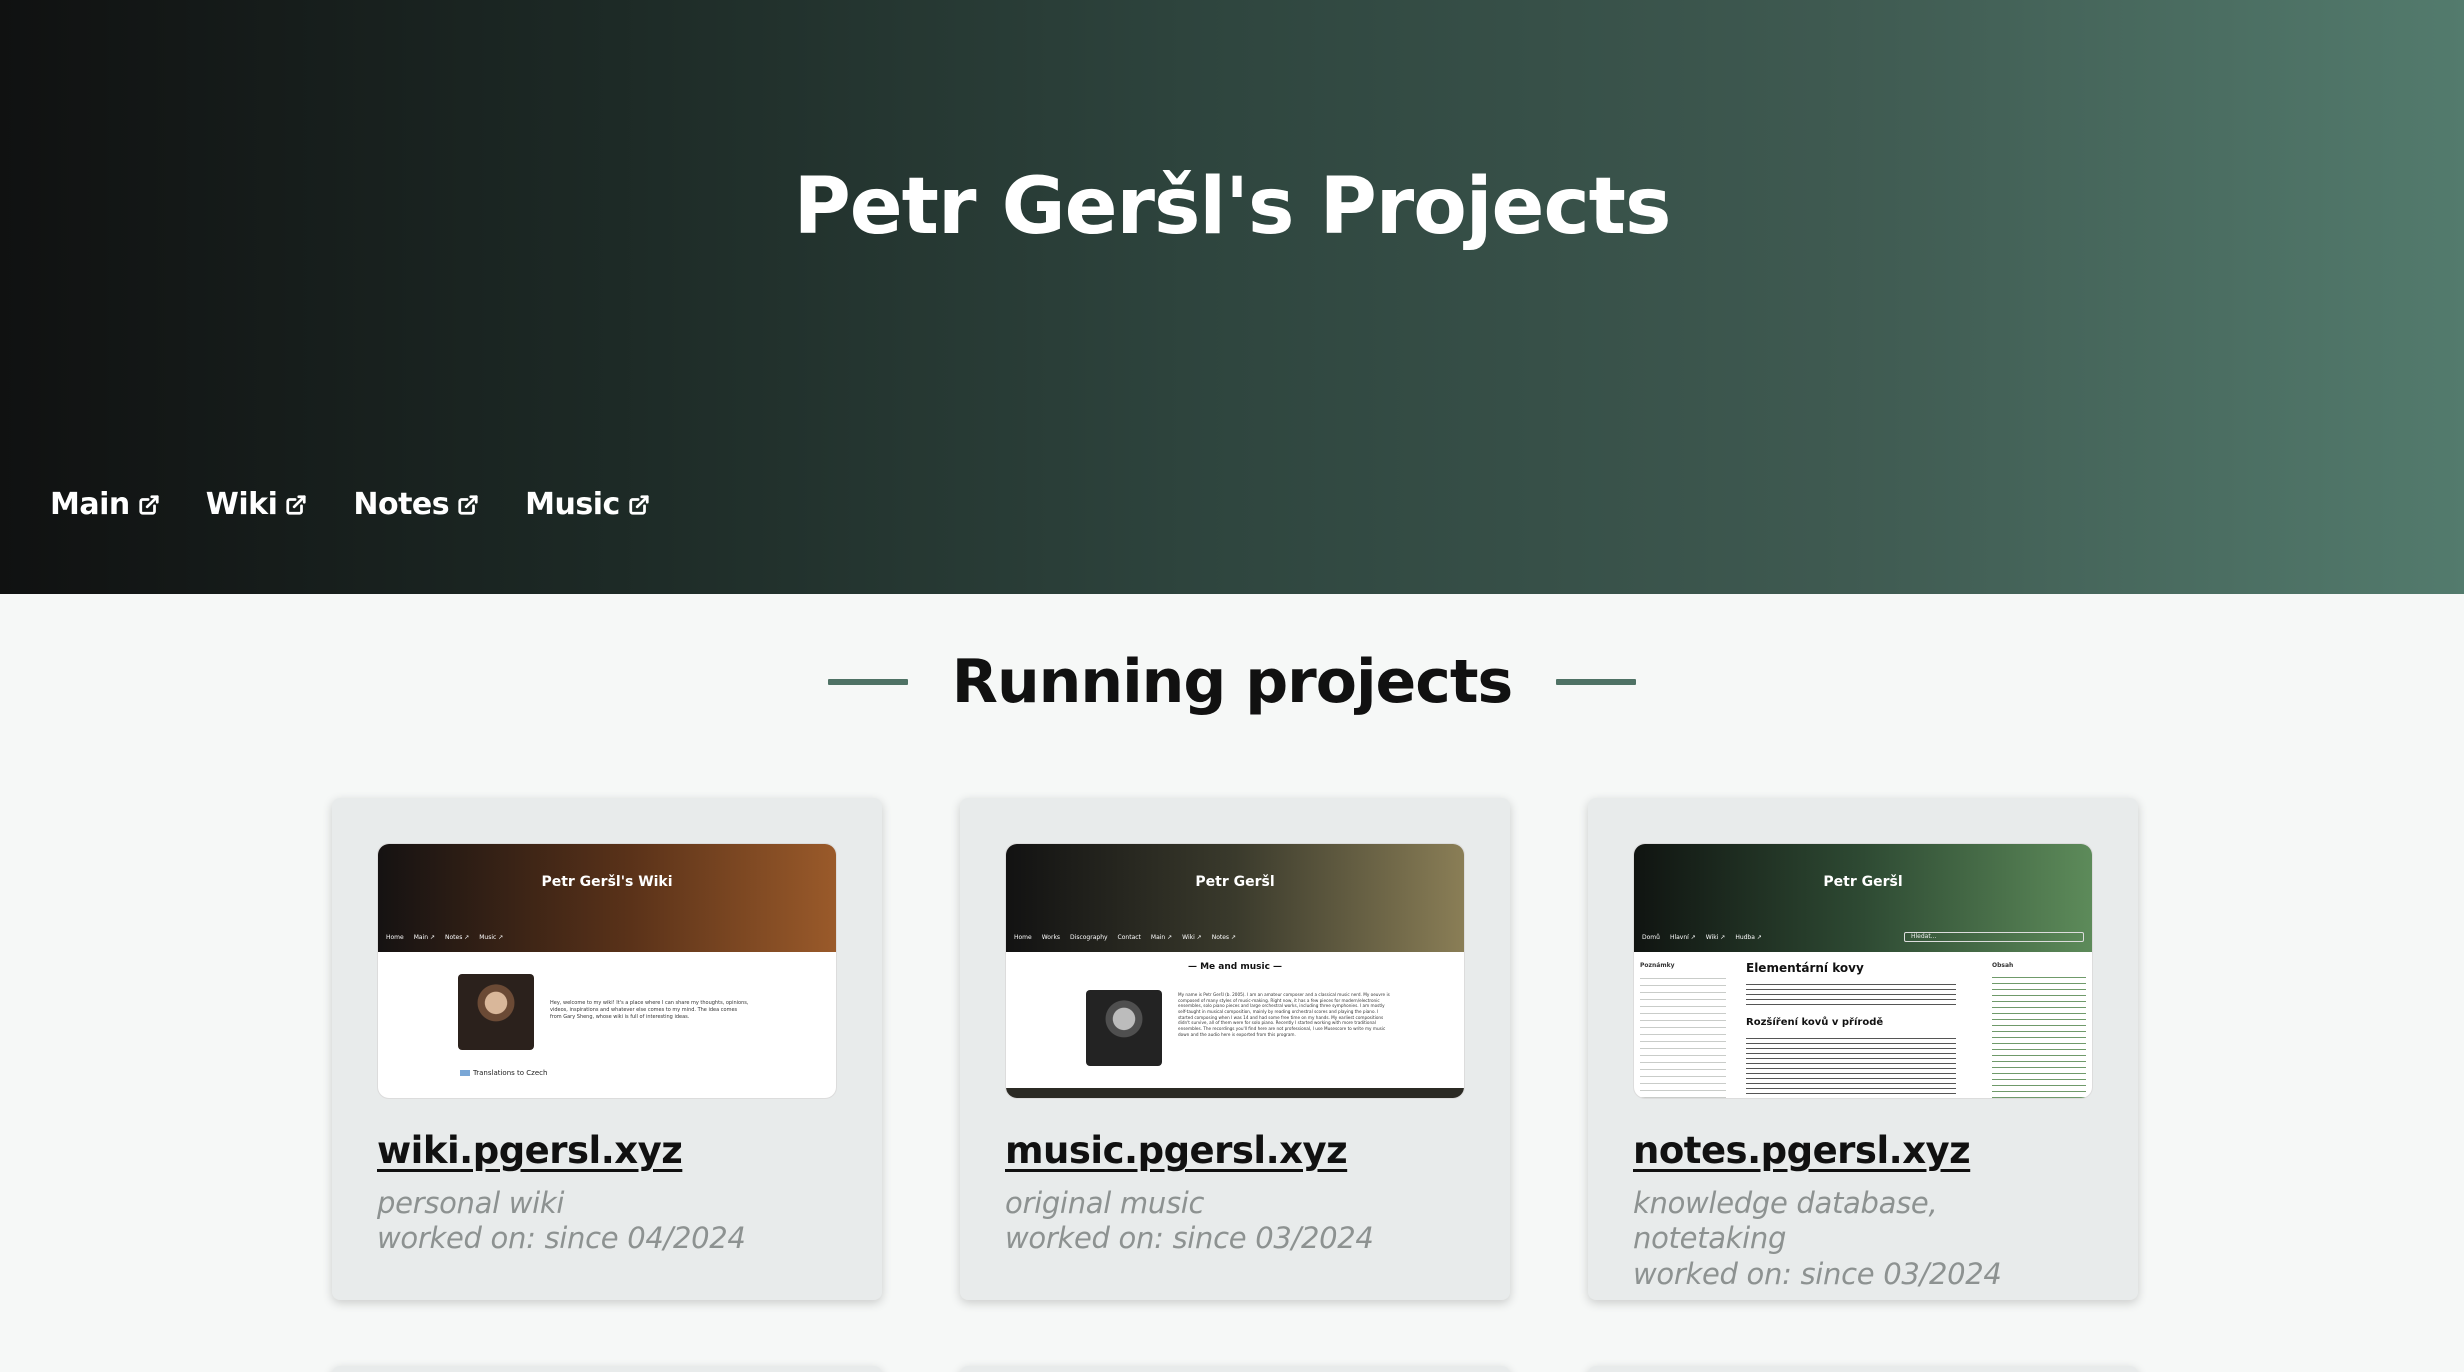  Describe the element at coordinates (1815, 1022) in the screenshot. I see `preview-subheading: Rozšíření kovů v přírodě` at that location.